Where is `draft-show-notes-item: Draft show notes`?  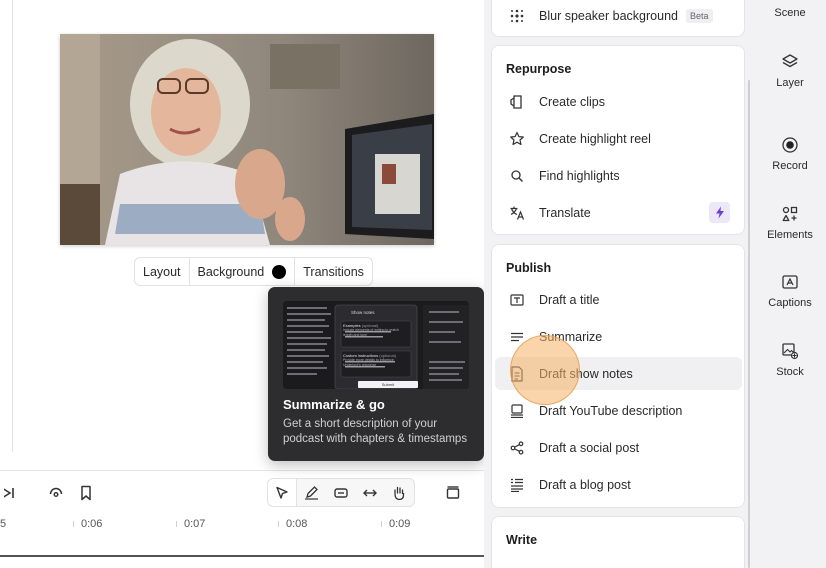 draft-show-notes-item: Draft show notes is located at coordinates (618, 373).